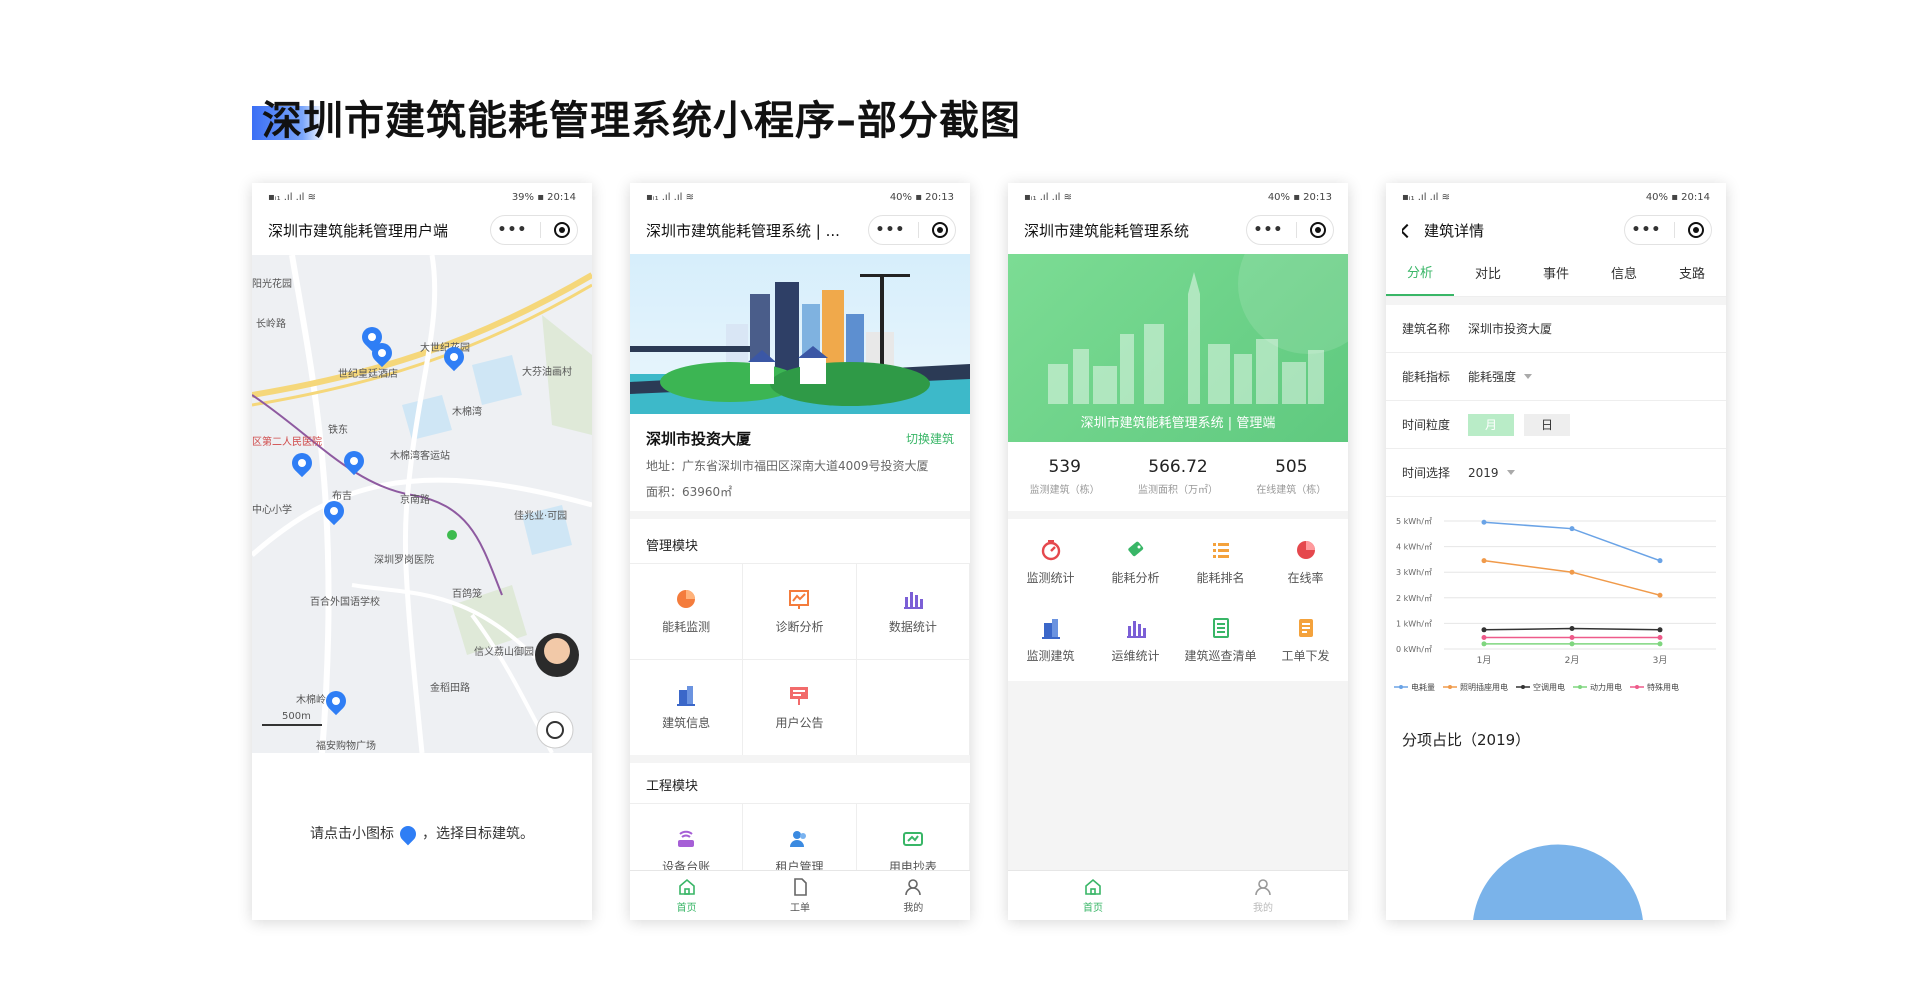 The height and width of the screenshot is (1005, 1920). What do you see at coordinates (1572, 660) in the screenshot?
I see `x-tick-label: 2月` at bounding box center [1572, 660].